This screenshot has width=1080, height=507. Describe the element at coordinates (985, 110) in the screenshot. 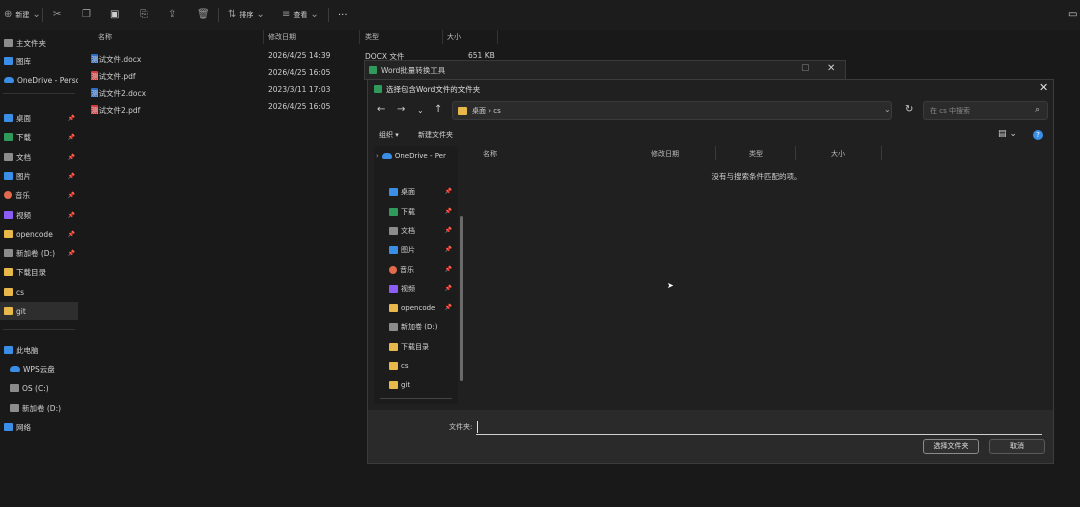

I see `search-input: 在 cs 中搜索 ⌕` at that location.